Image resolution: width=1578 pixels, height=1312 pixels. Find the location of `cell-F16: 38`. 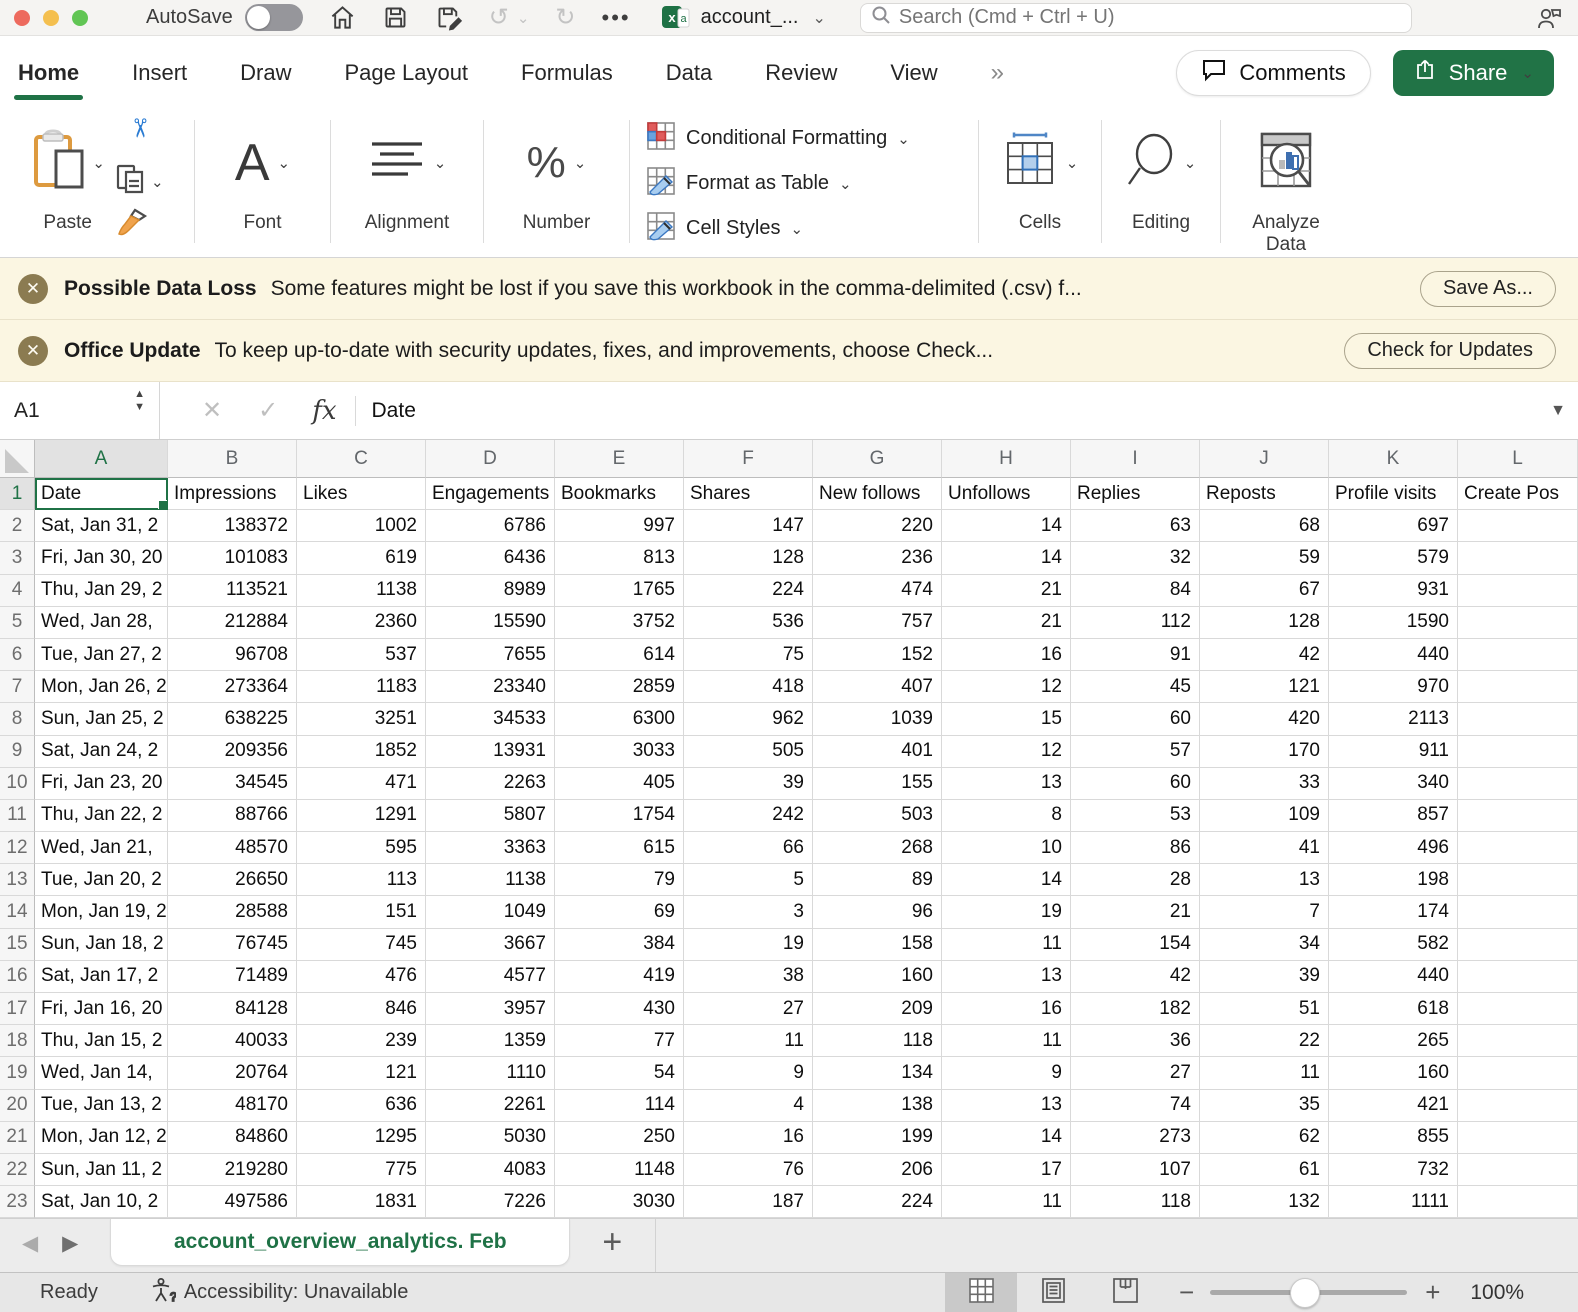

cell-F16: 38 is located at coordinates (748, 976).